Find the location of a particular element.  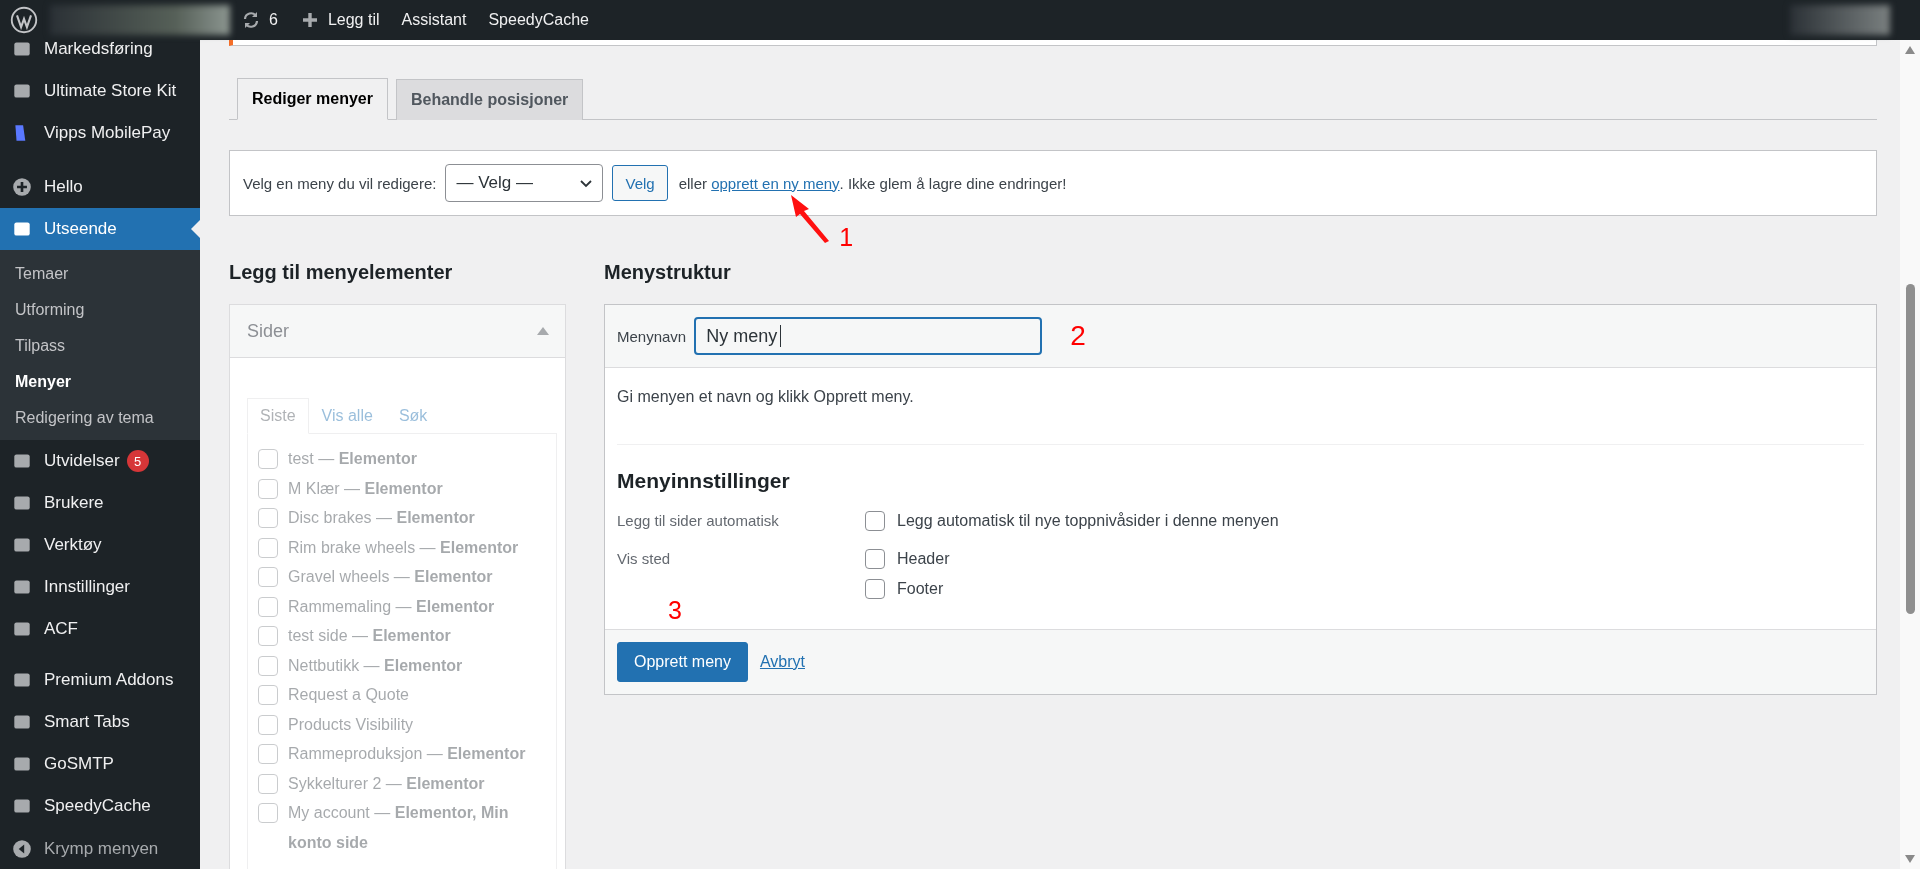

page-label: Gravel wheels — Elementor is located at coordinates (390, 577).